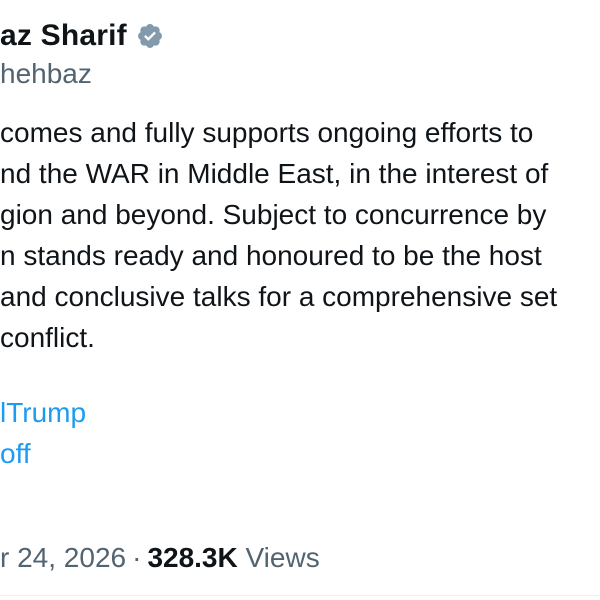 This screenshot has width=600, height=600. What do you see at coordinates (150, 36) in the screenshot?
I see `verified-badge-icon` at bounding box center [150, 36].